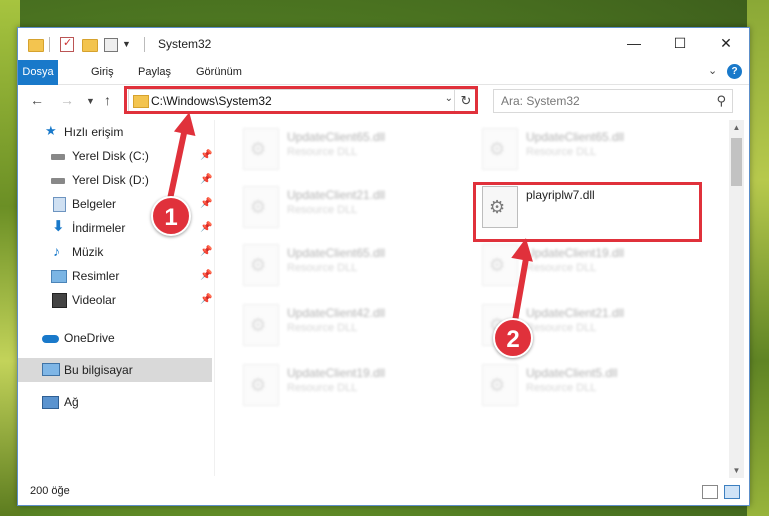 The height and width of the screenshot is (516, 769). Describe the element at coordinates (71, 402) in the screenshot. I see `sidebar-item-label: Ağ` at that location.